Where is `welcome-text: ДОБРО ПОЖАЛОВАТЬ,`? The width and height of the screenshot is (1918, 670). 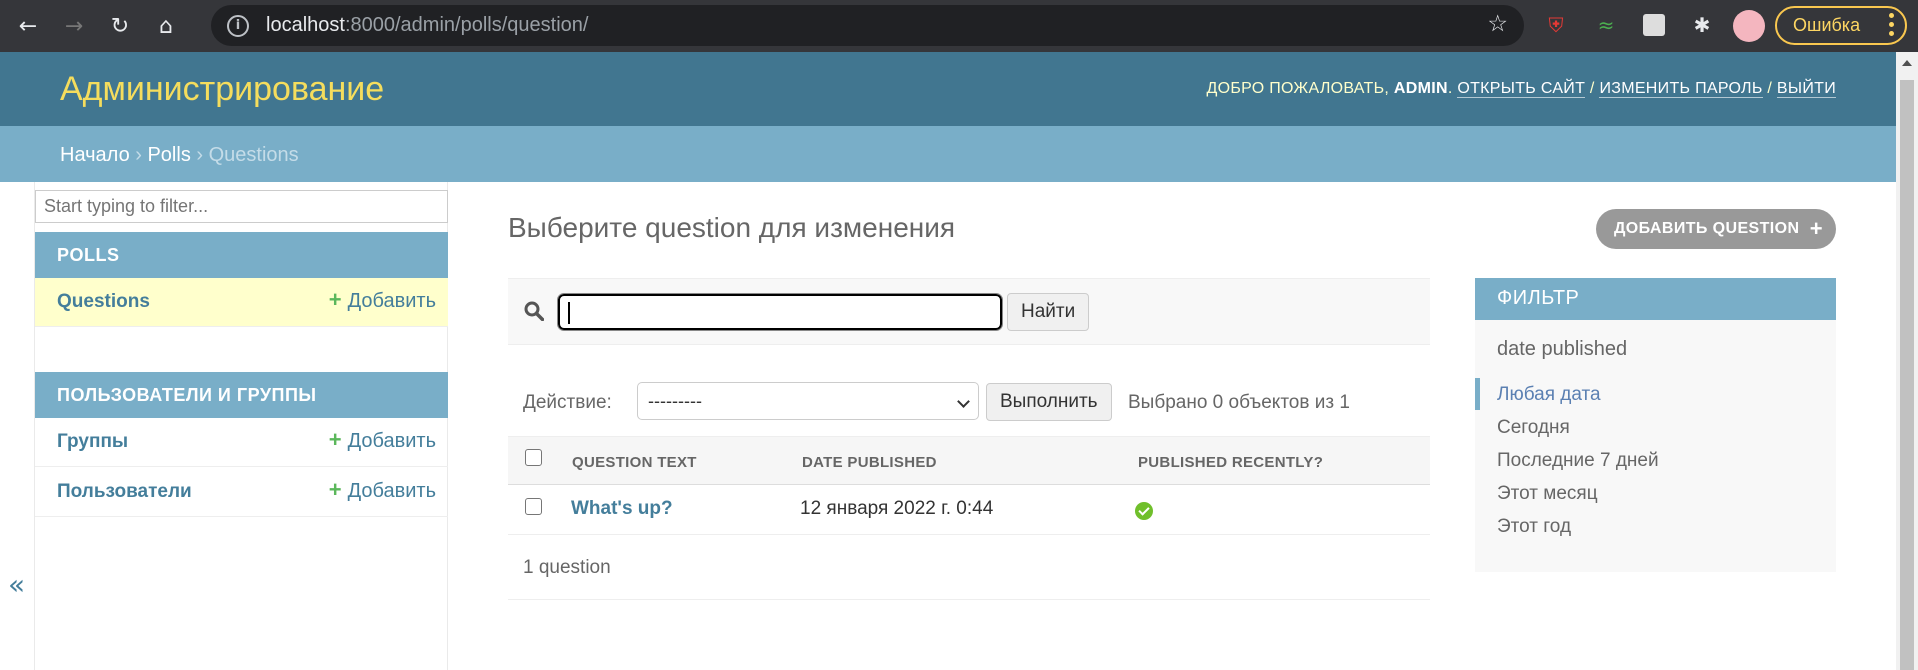 welcome-text: ДОБРО ПОЖАЛОВАТЬ, is located at coordinates (1300, 88).